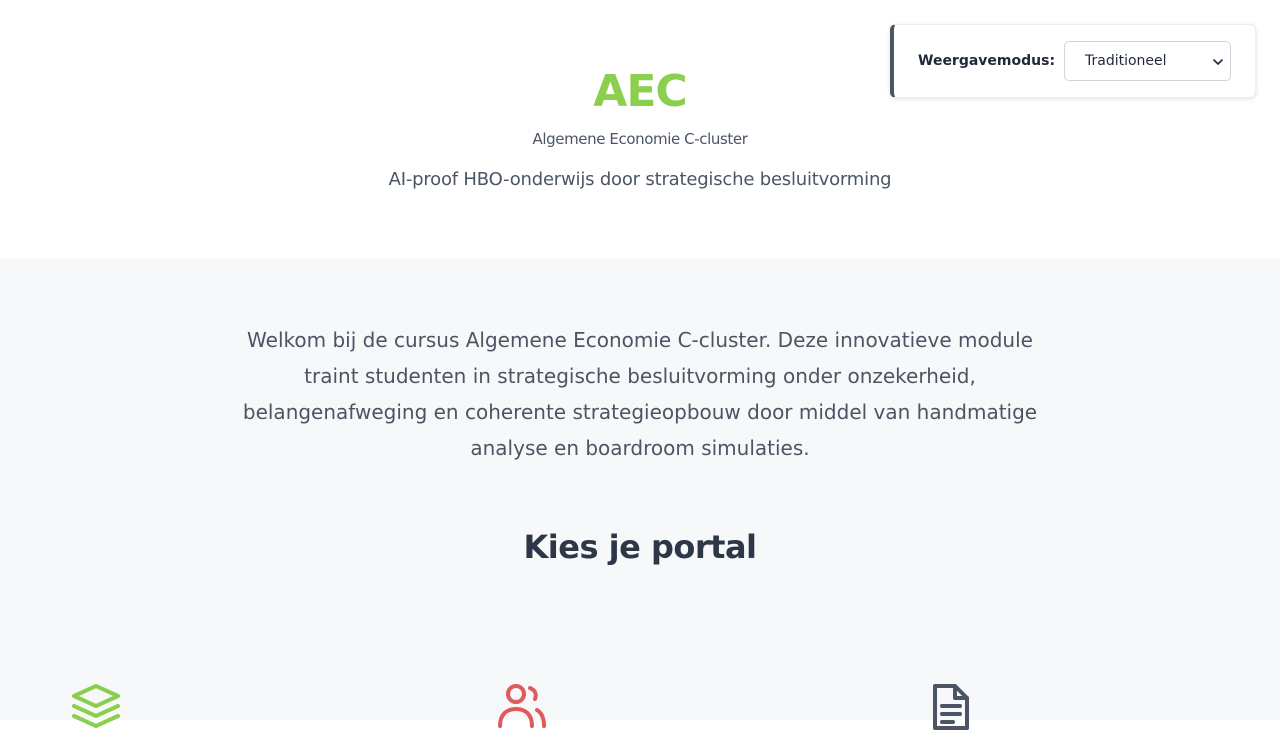 This screenshot has height=732, width=1280. What do you see at coordinates (1218, 62) in the screenshot?
I see `chevron-down-icon` at bounding box center [1218, 62].